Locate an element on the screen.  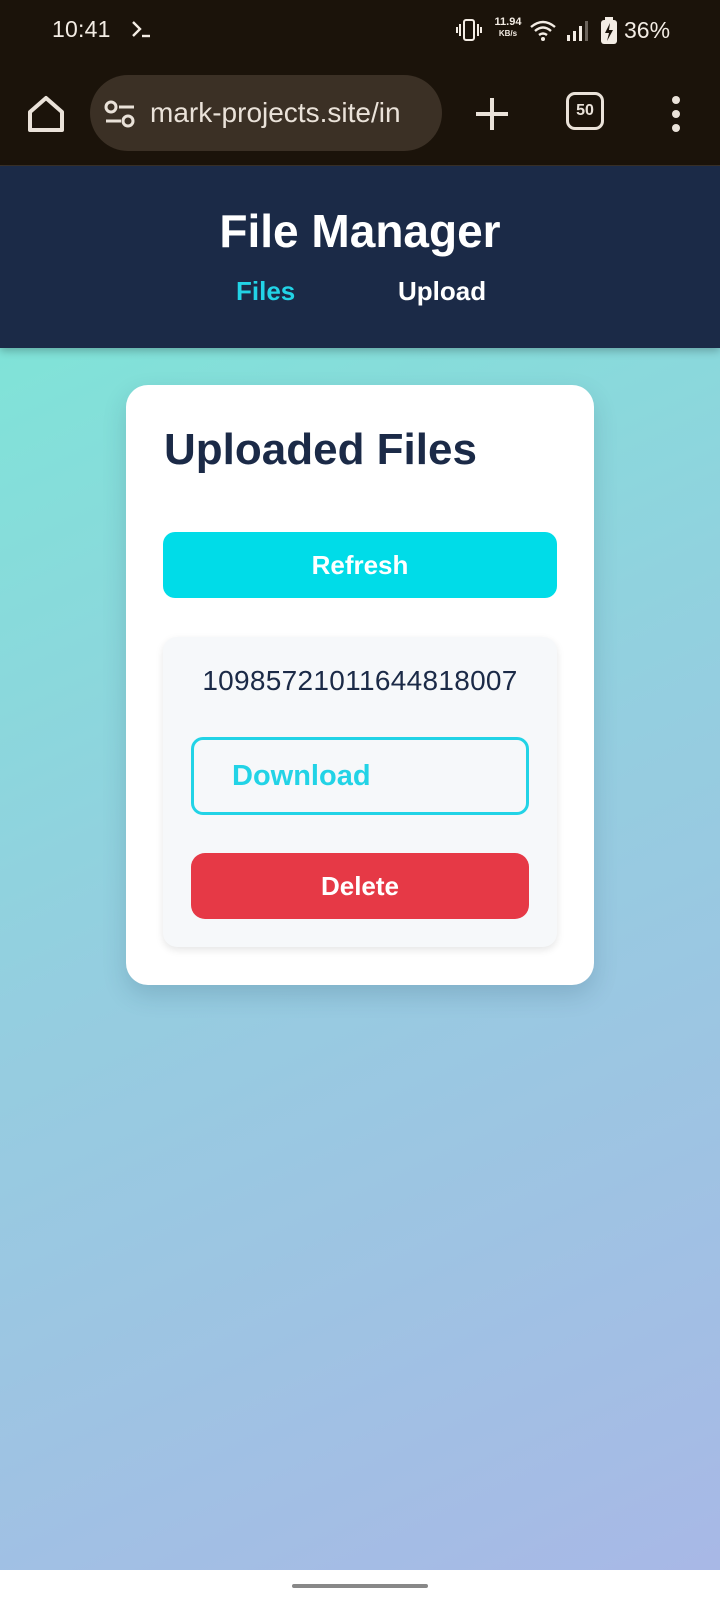
system-nav-bar is located at coordinates (360, 1585).